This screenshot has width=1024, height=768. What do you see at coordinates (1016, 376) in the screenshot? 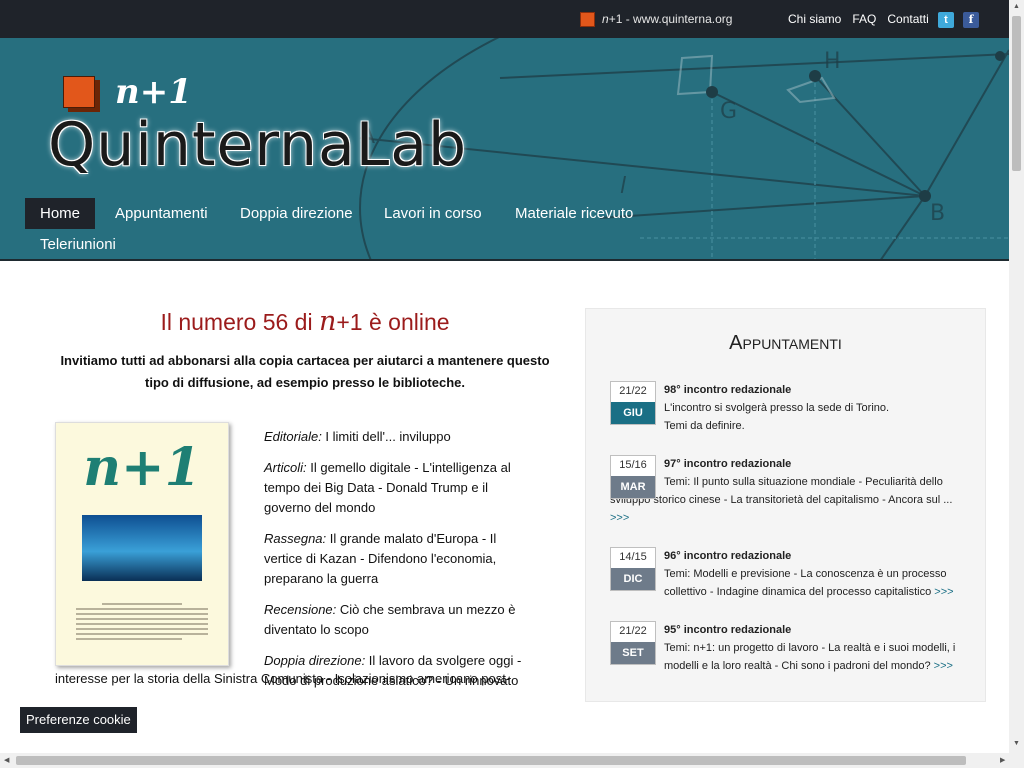
I see `vertical-scrollbar: ▲ ▼` at bounding box center [1016, 376].